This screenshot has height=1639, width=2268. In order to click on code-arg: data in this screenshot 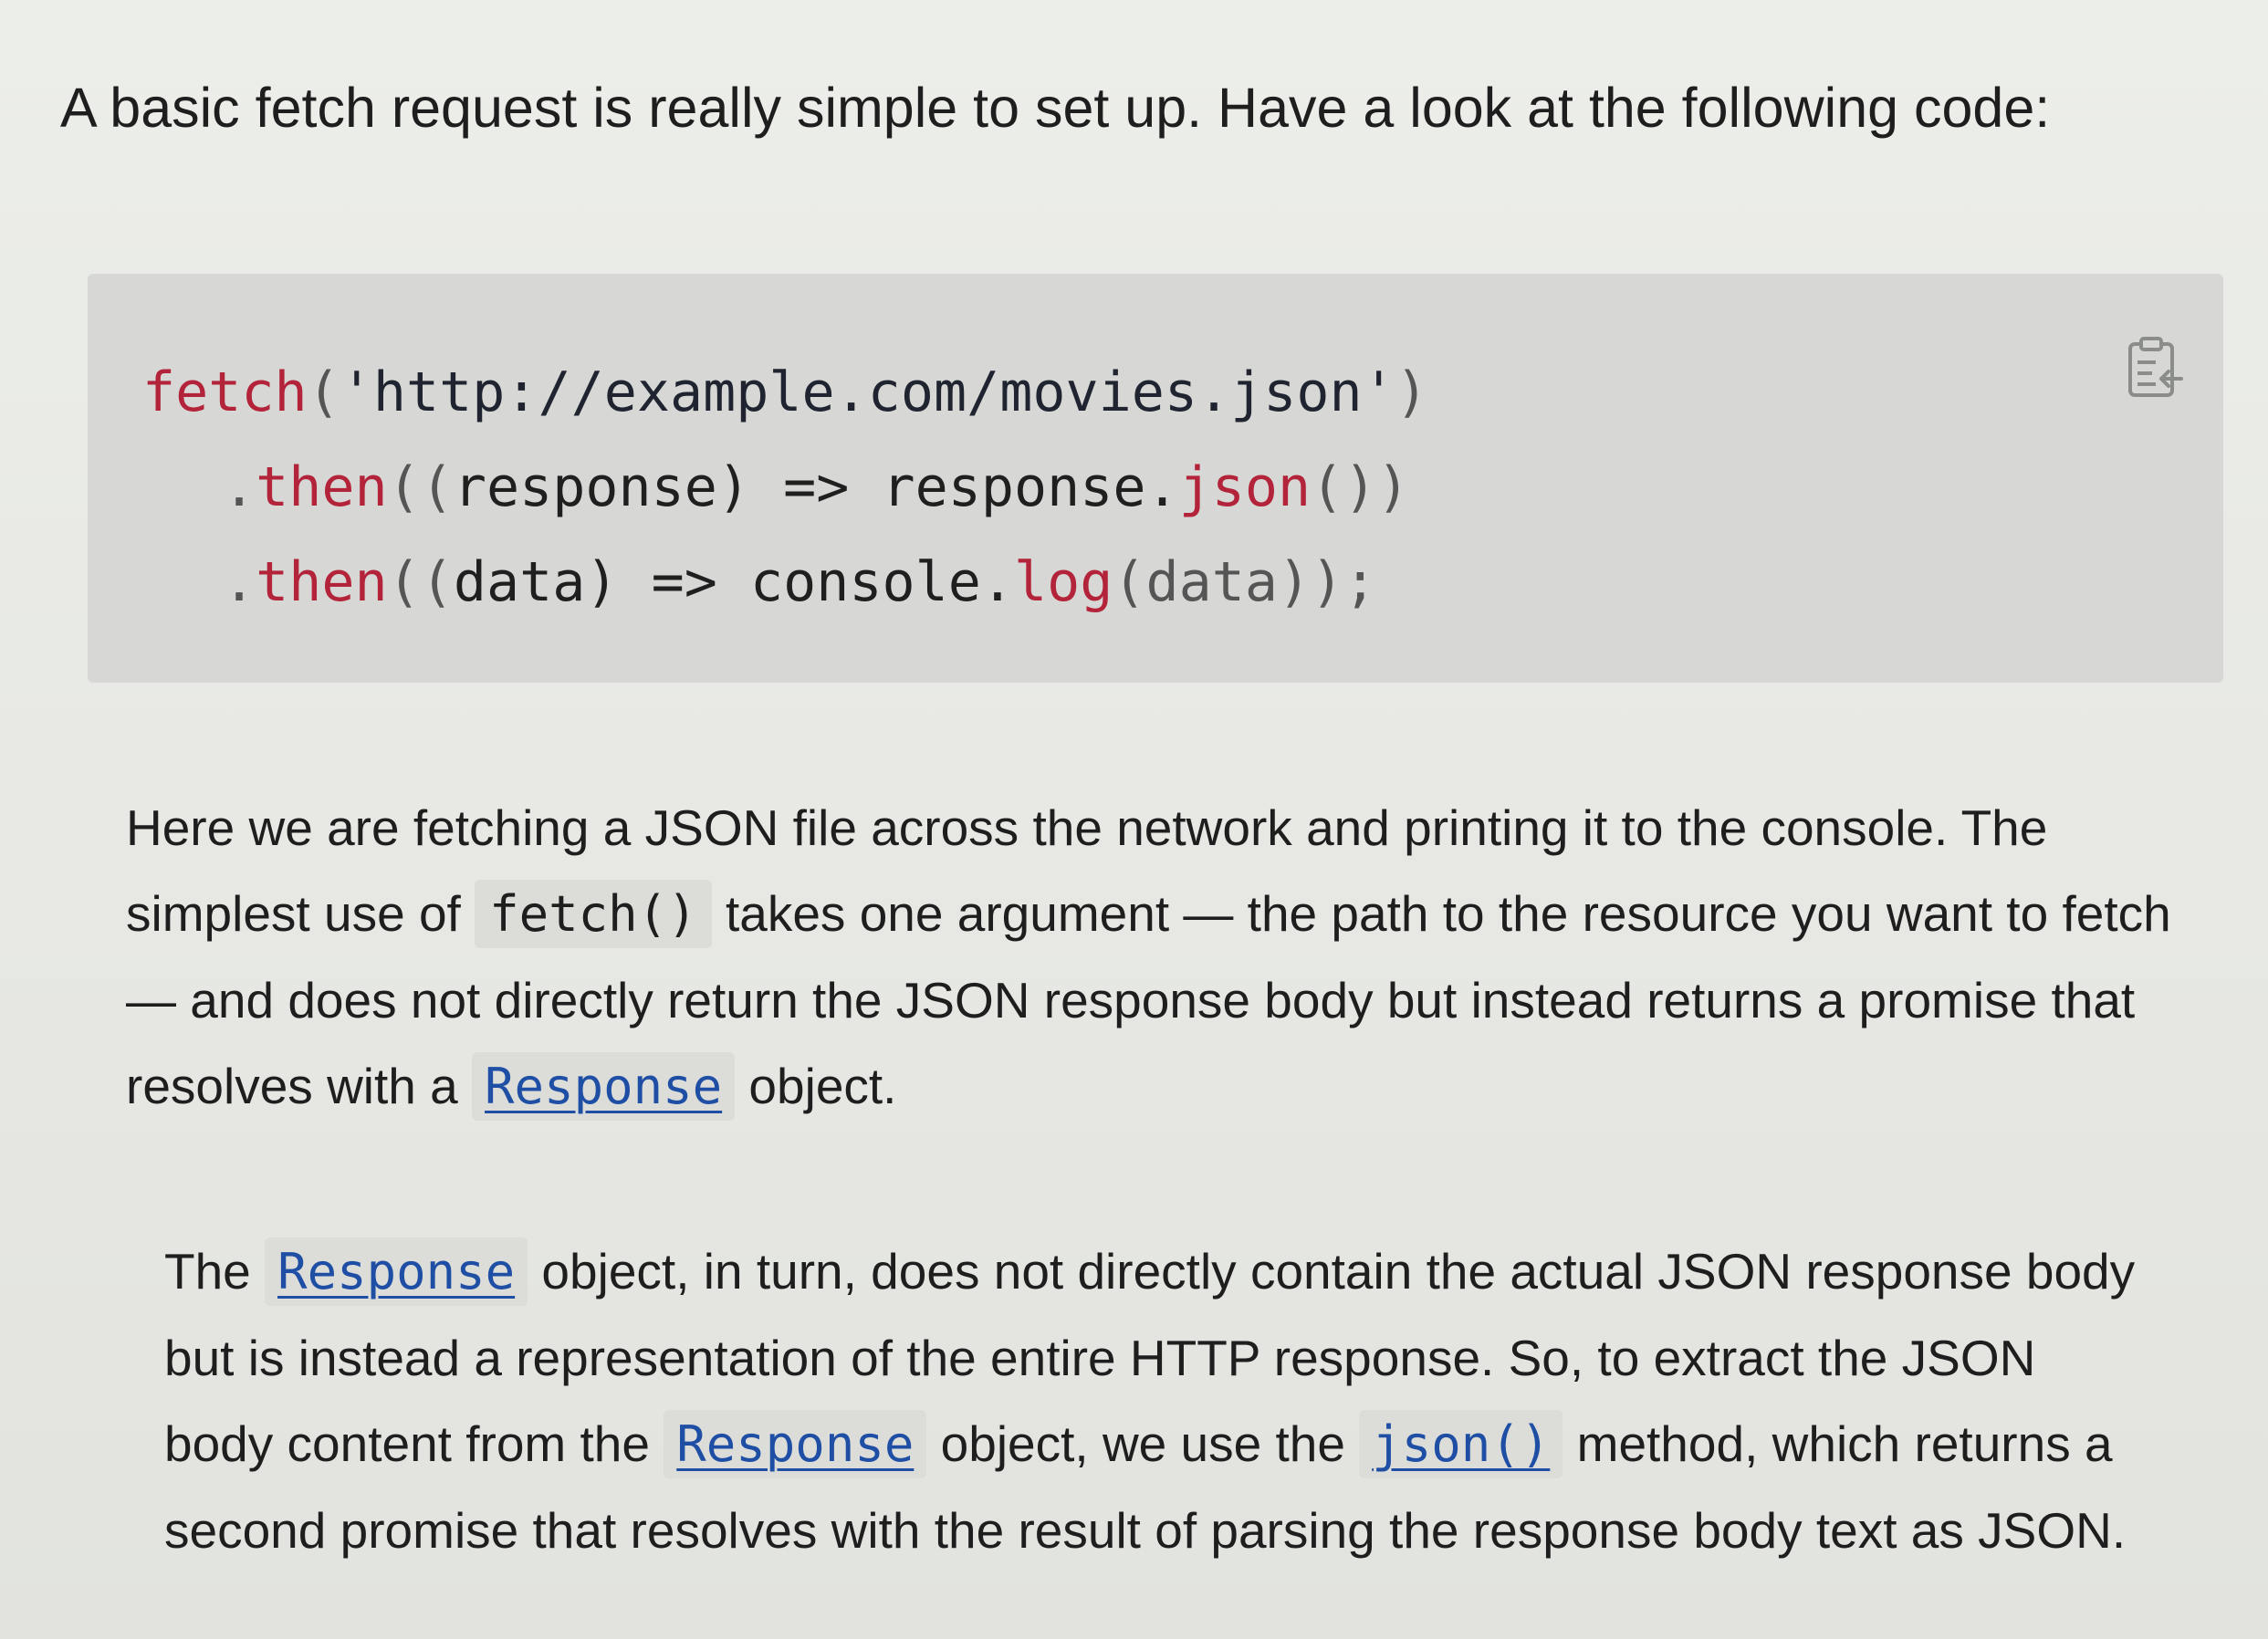, I will do `click(519, 582)`.